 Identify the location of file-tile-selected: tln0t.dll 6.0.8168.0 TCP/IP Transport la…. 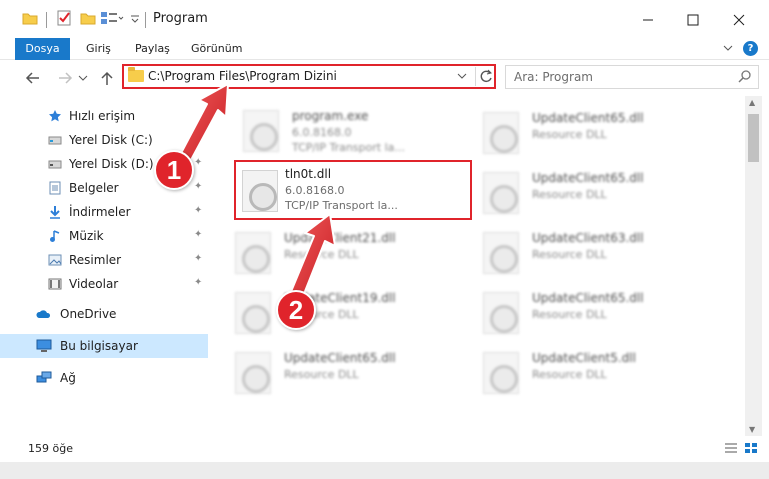
(353, 190).